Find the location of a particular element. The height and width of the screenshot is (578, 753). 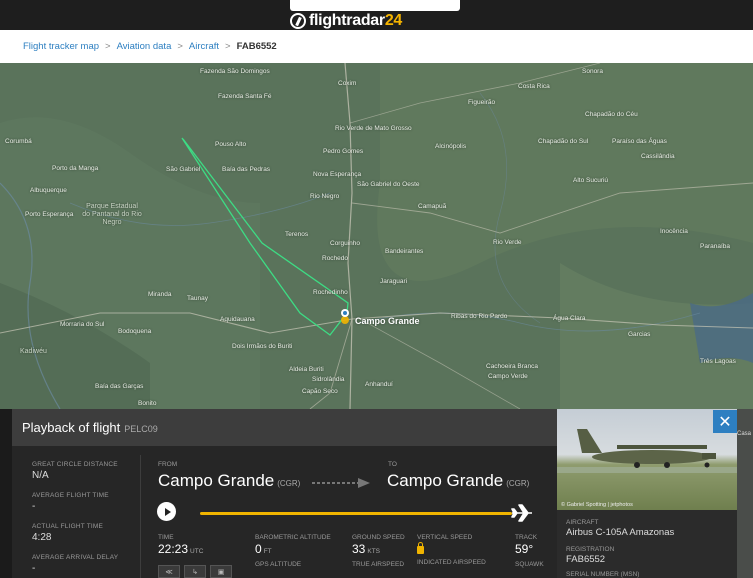

map-label: Pouso Alto is located at coordinates (231, 144).